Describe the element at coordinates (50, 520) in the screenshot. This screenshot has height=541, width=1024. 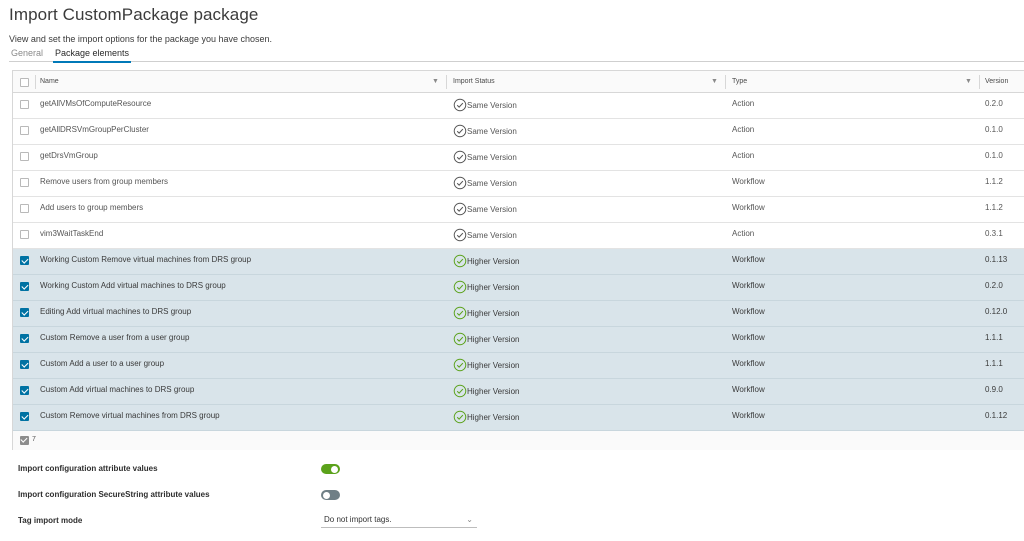
I see `tag-import-mode-label: Tag import mode` at that location.